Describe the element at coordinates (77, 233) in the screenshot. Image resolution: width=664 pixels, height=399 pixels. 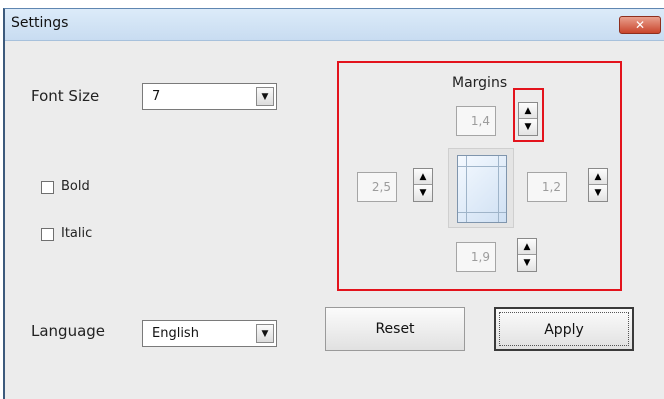
I see `italic-label: Italic` at that location.